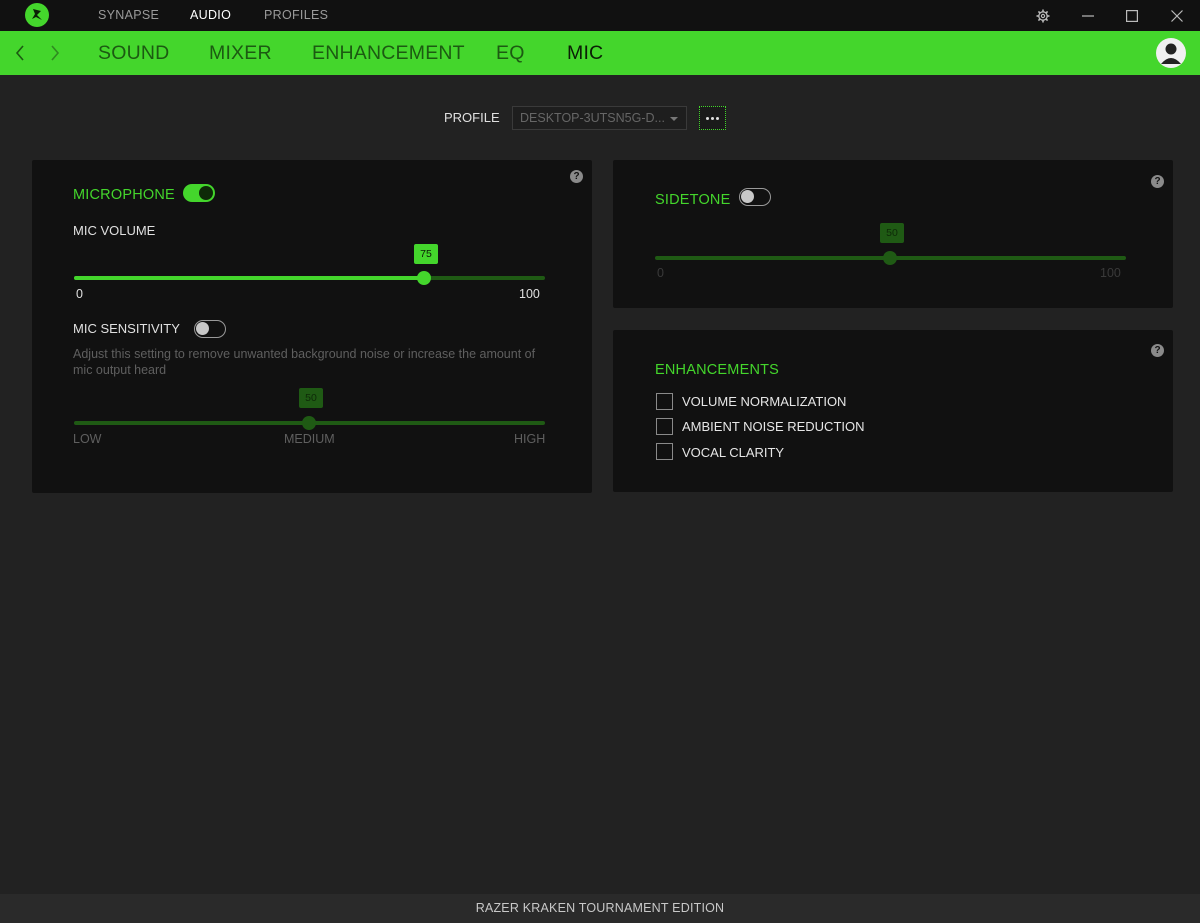 This screenshot has height=923, width=1200. What do you see at coordinates (712, 118) in the screenshot?
I see `profile-more-button` at bounding box center [712, 118].